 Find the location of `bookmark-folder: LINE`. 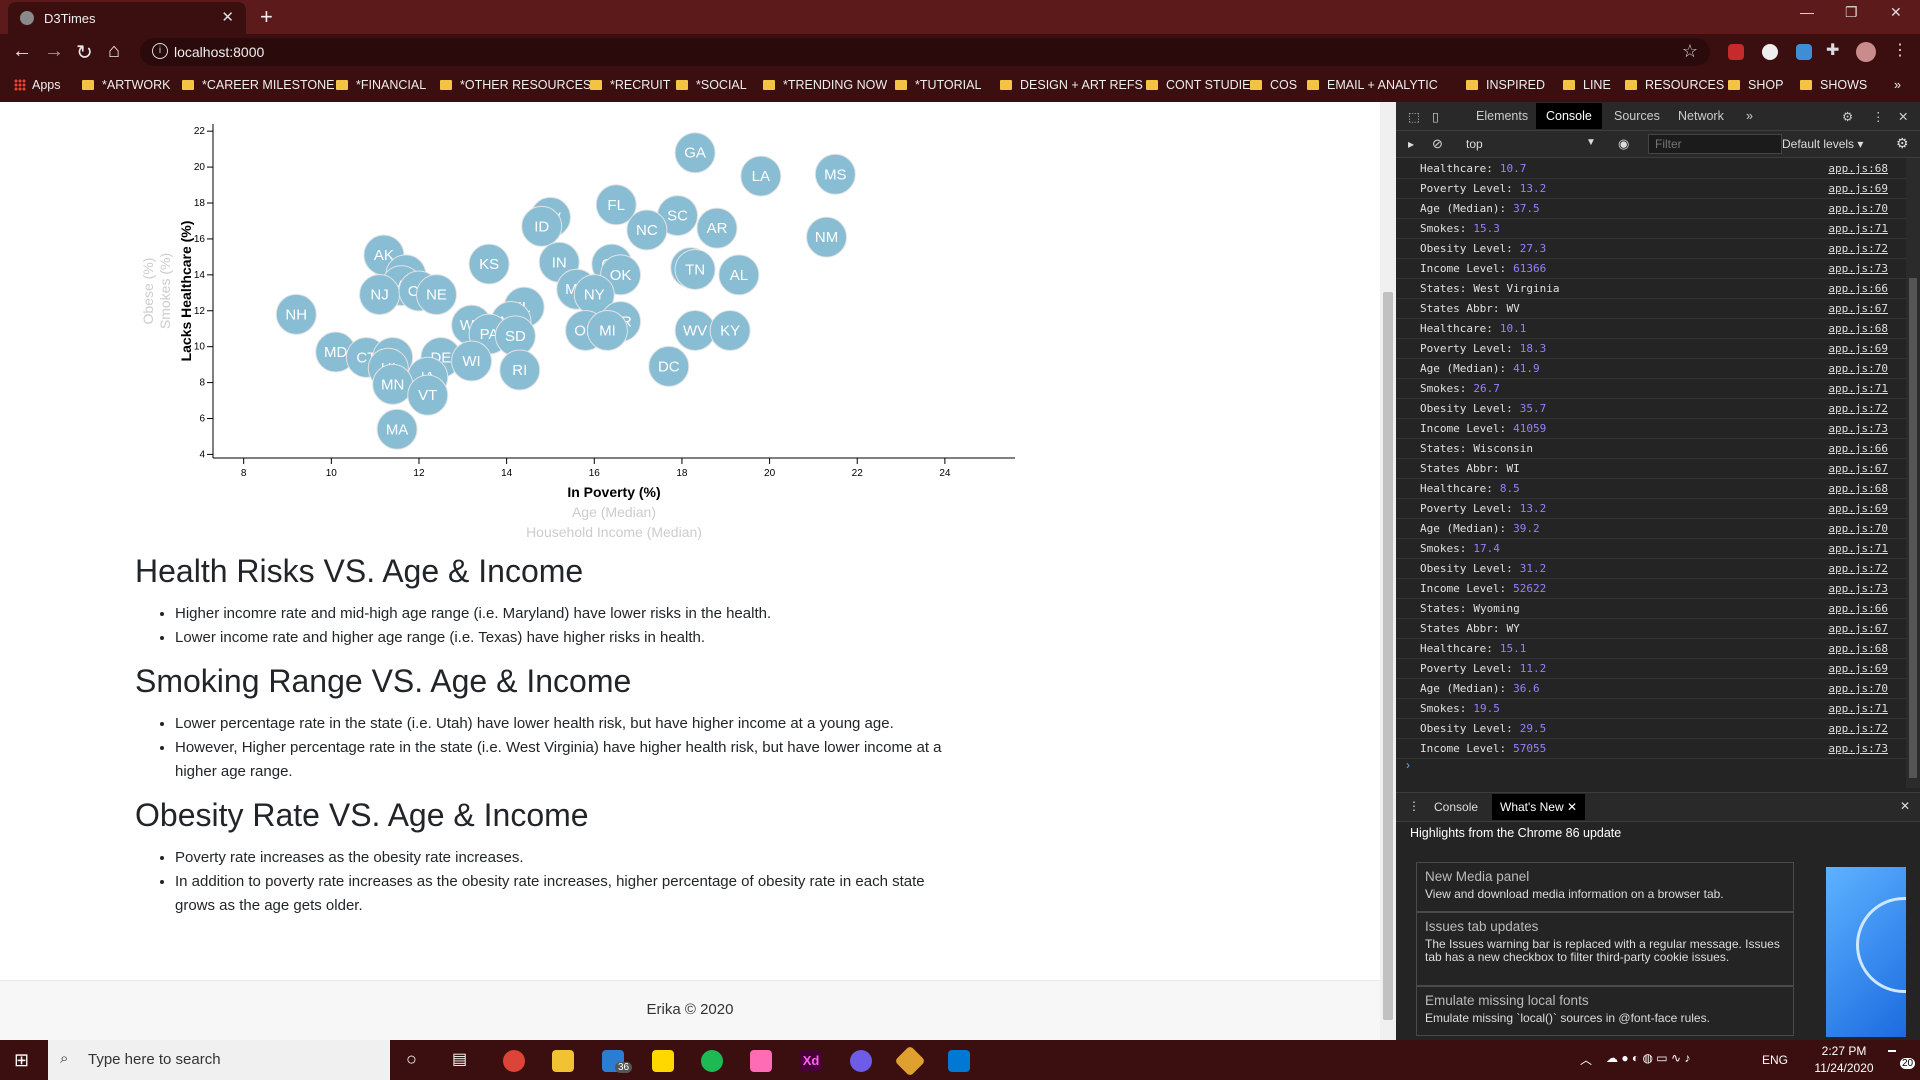

bookmark-folder: LINE is located at coordinates (1587, 85).